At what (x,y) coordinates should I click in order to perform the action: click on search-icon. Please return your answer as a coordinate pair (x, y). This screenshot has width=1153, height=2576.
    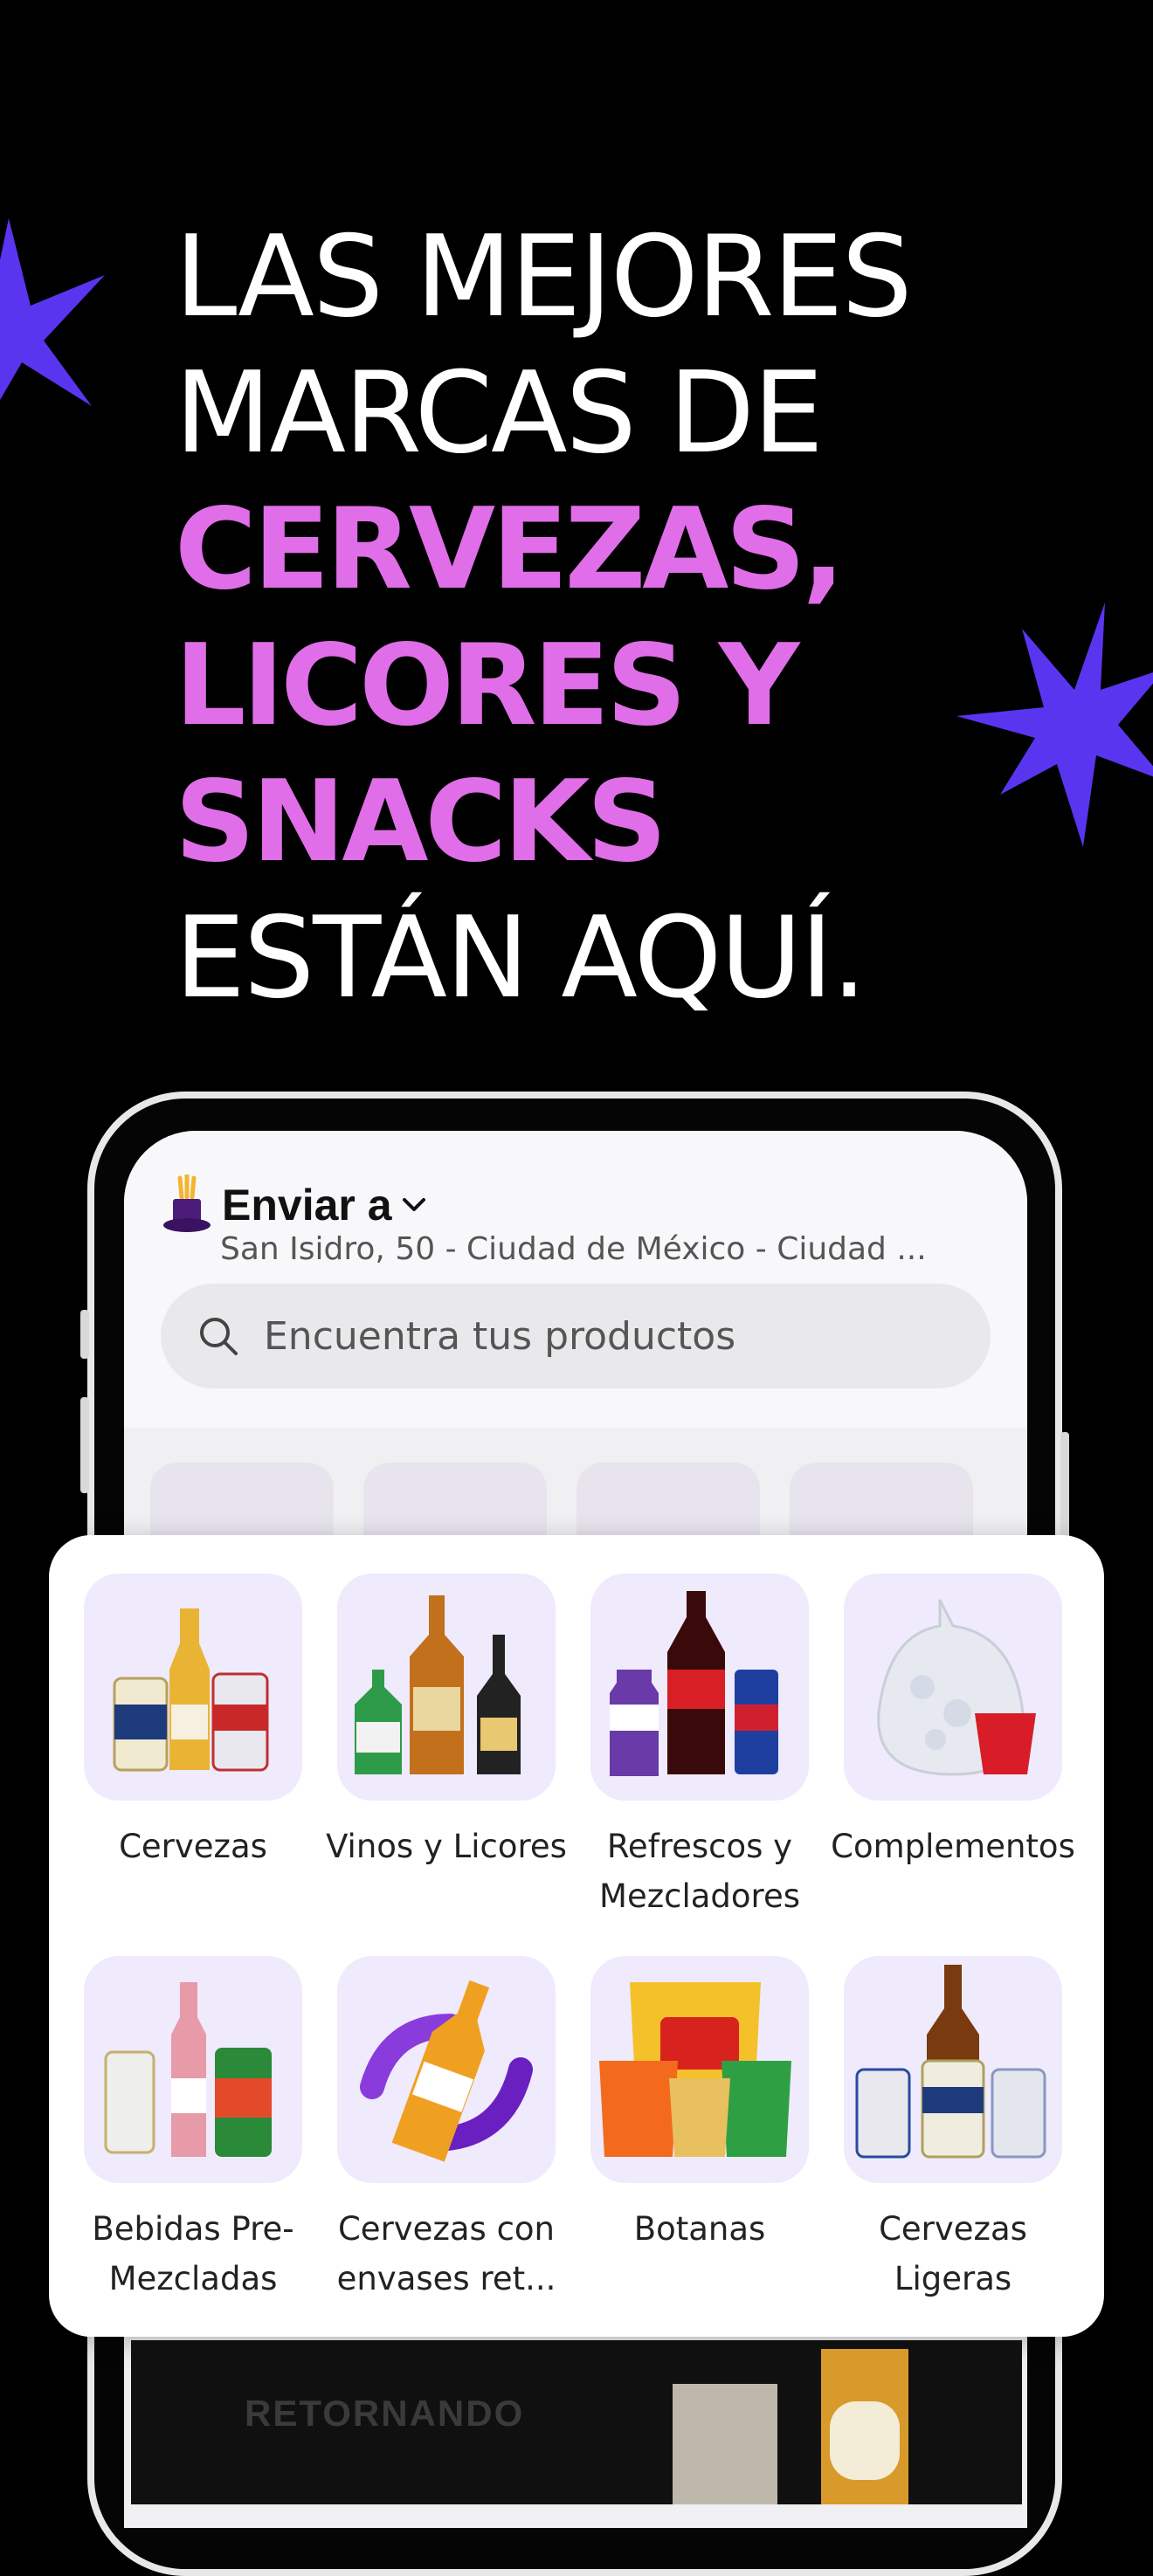
    Looking at the image, I should click on (219, 1336).